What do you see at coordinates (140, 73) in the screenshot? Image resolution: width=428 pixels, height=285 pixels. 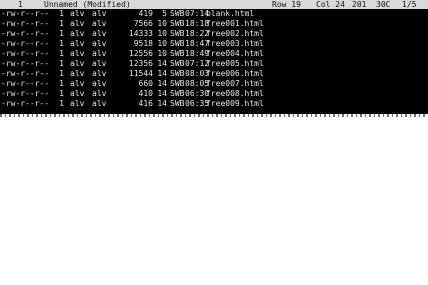 I see `file-size: 11544` at bounding box center [140, 73].